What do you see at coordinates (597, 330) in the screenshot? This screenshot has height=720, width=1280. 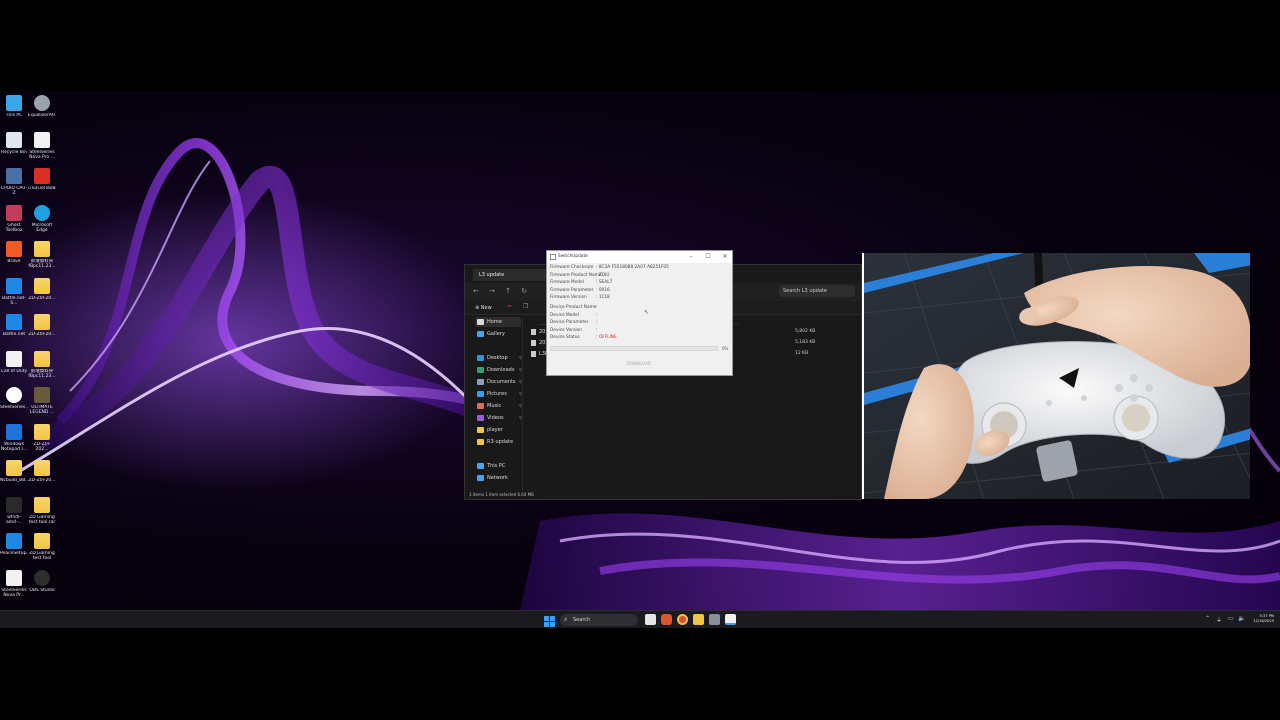 I see `field-value: :` at bounding box center [597, 330].